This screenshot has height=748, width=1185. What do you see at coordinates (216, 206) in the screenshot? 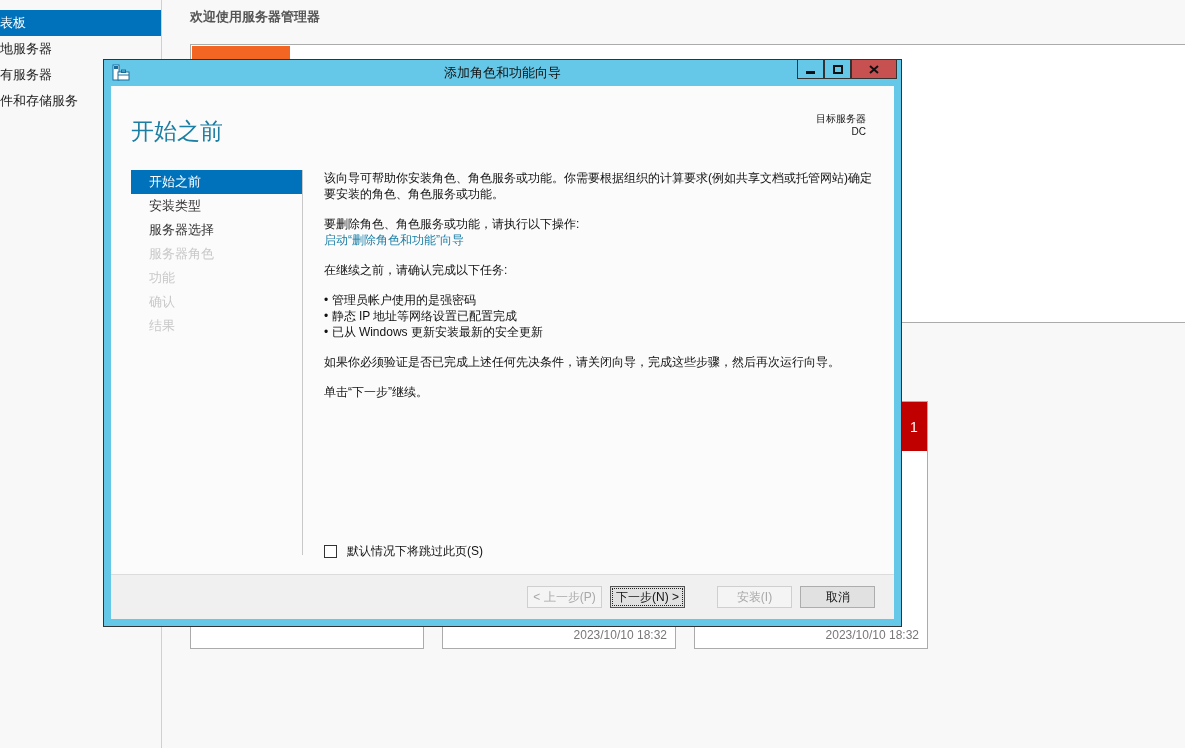
I see `wizard-step: 安装类型` at bounding box center [216, 206].